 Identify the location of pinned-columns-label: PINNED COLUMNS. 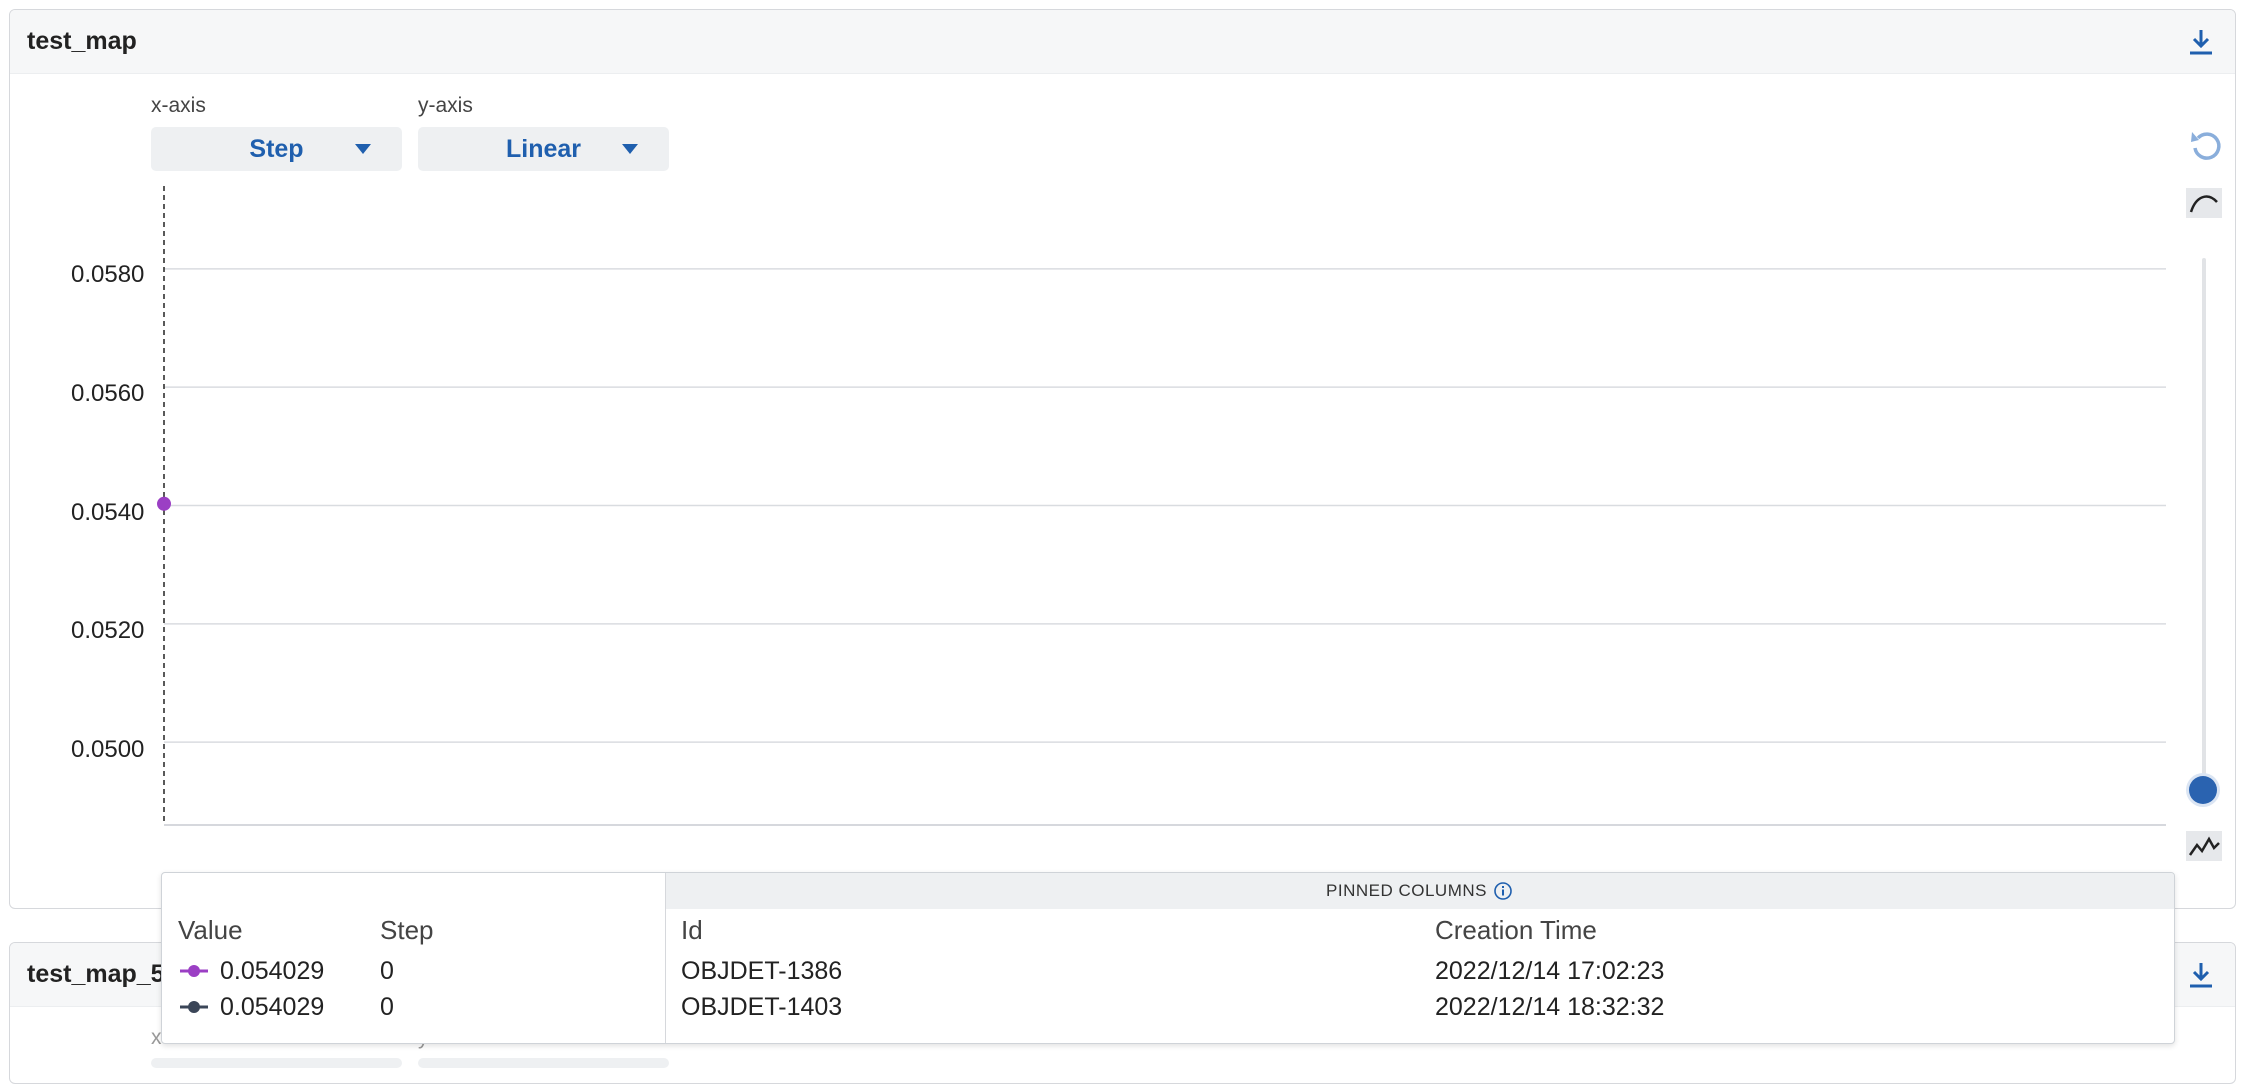
(1406, 890).